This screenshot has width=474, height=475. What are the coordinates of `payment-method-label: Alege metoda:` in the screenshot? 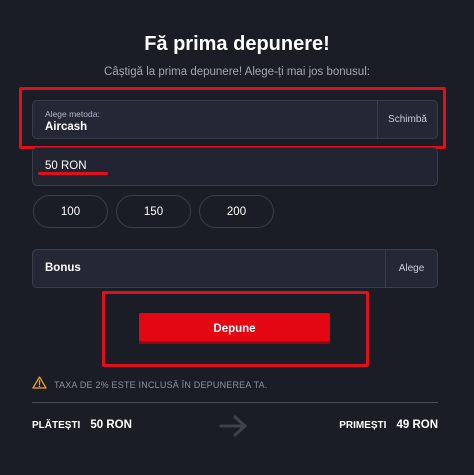 It's located at (72, 114).